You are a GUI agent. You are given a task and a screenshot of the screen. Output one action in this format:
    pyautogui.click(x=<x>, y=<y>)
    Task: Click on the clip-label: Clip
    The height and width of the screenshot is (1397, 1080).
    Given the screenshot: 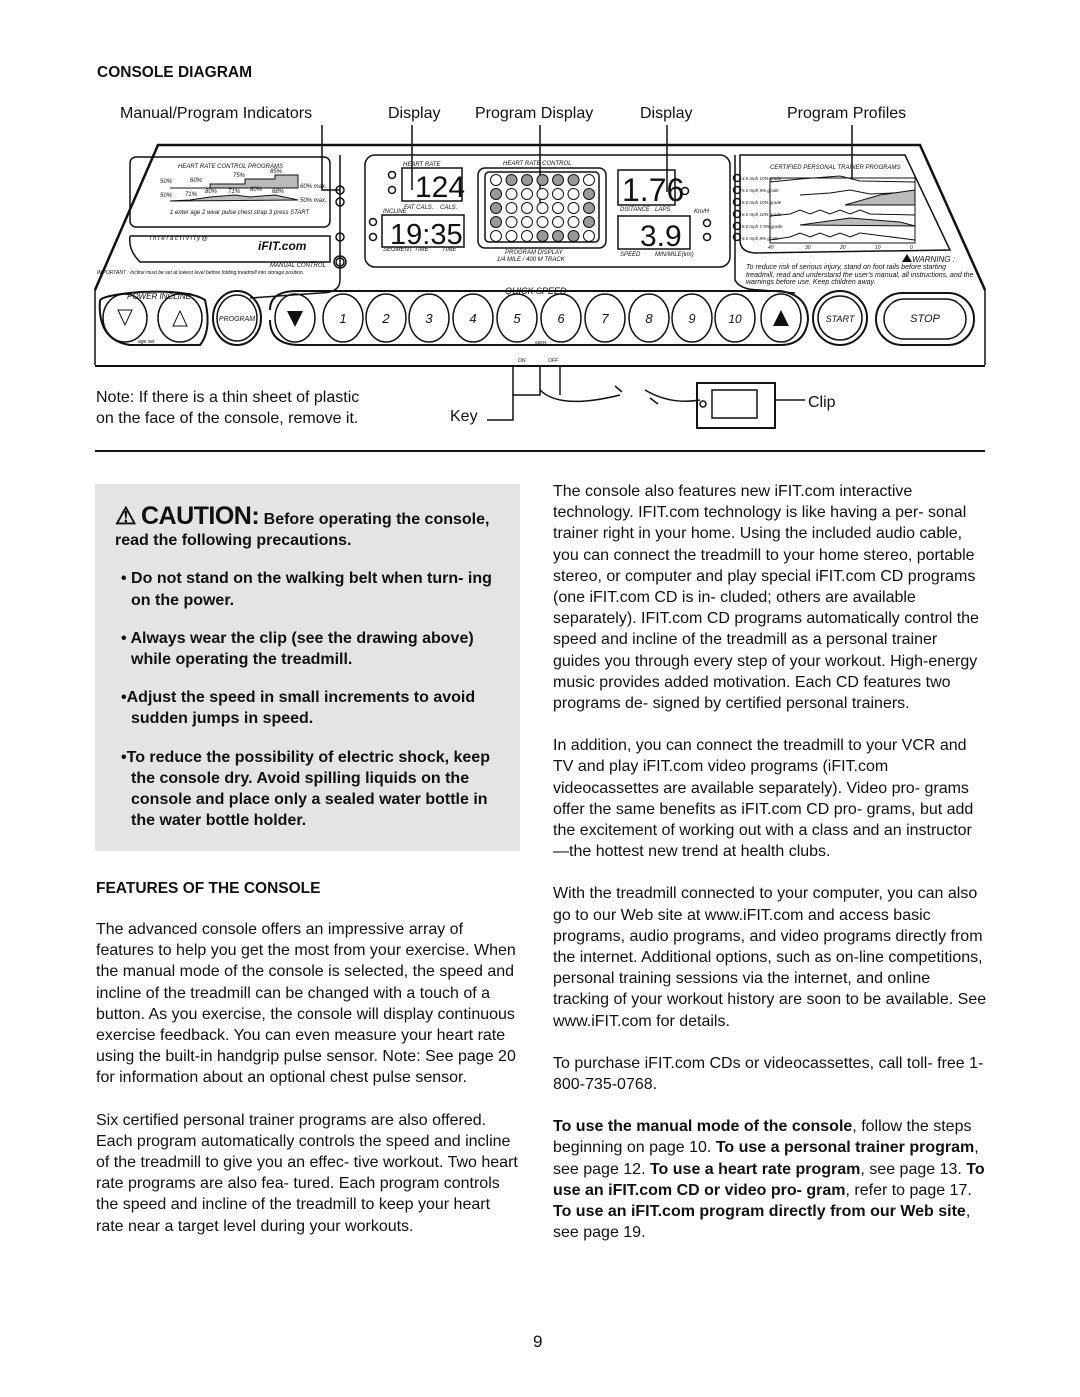 What is the action you would take?
    pyautogui.click(x=822, y=402)
    